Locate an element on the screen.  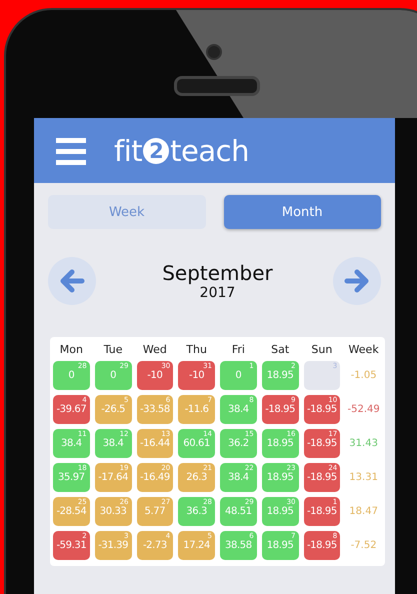
app-logo: fit 2 teach is located at coordinates (181, 151).